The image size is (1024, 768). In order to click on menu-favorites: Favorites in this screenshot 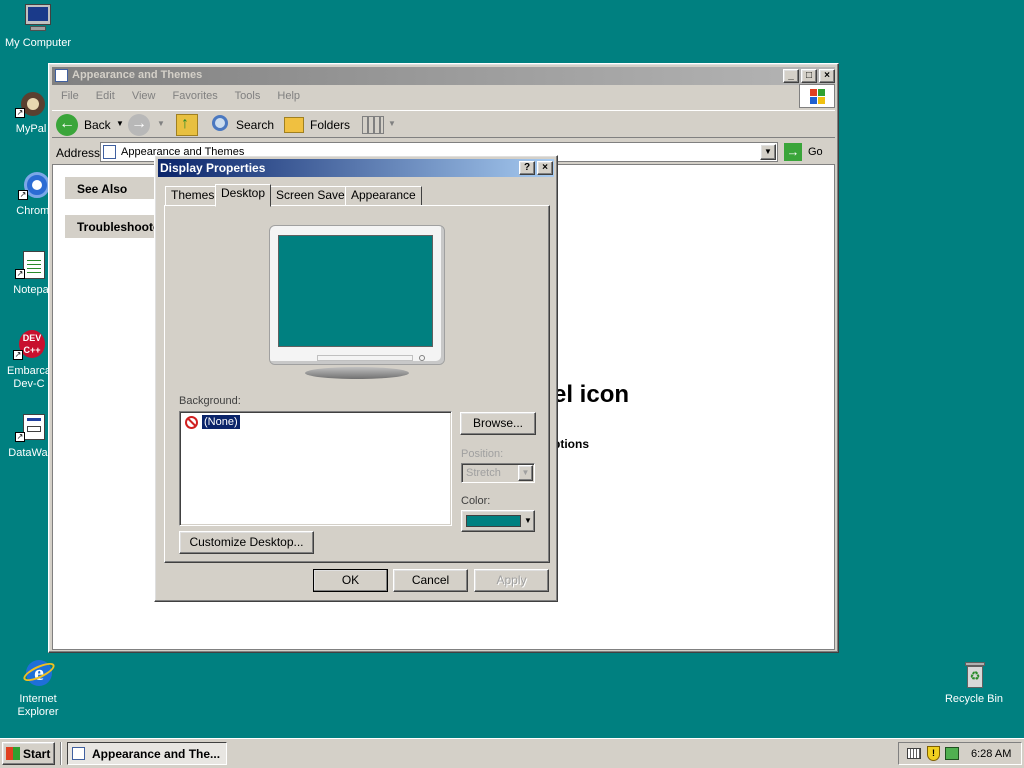, I will do `click(195, 96)`.